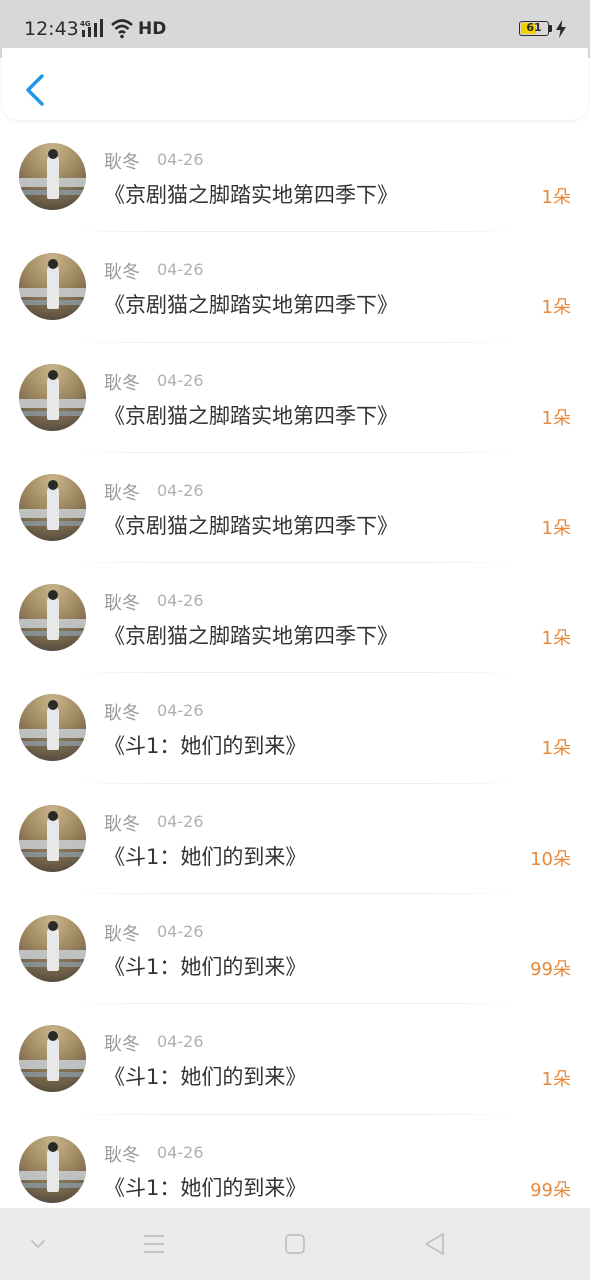 The image size is (590, 1280). What do you see at coordinates (154, 1244) in the screenshot?
I see `menu-icon` at bounding box center [154, 1244].